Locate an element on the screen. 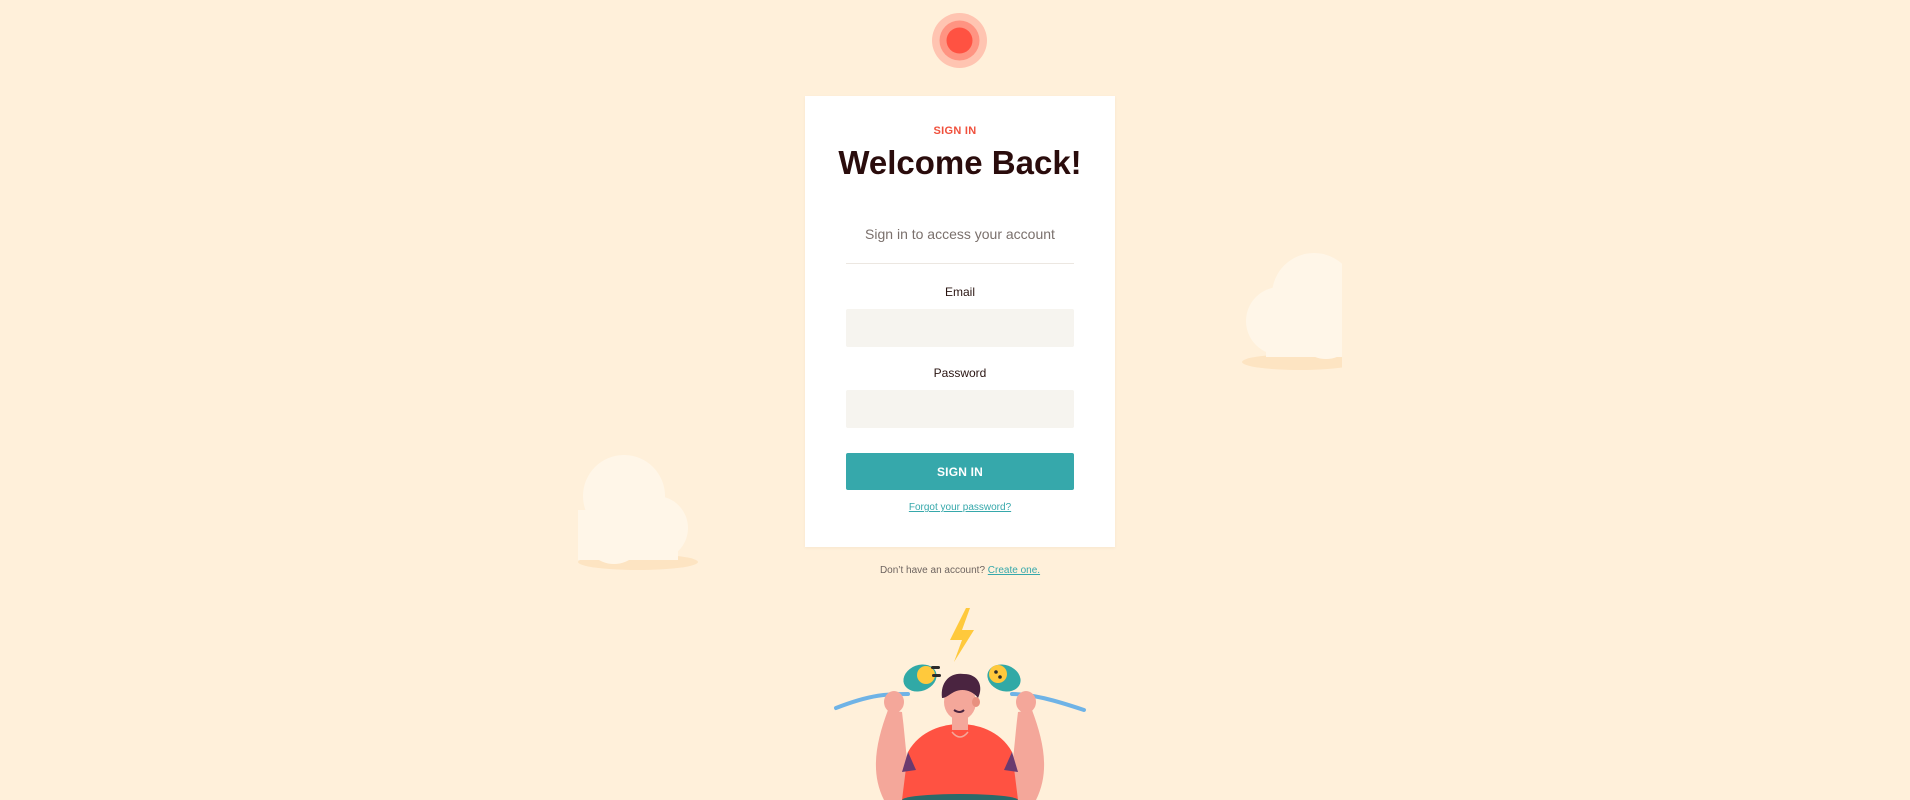 This screenshot has height=800, width=1910. divider is located at coordinates (960, 263).